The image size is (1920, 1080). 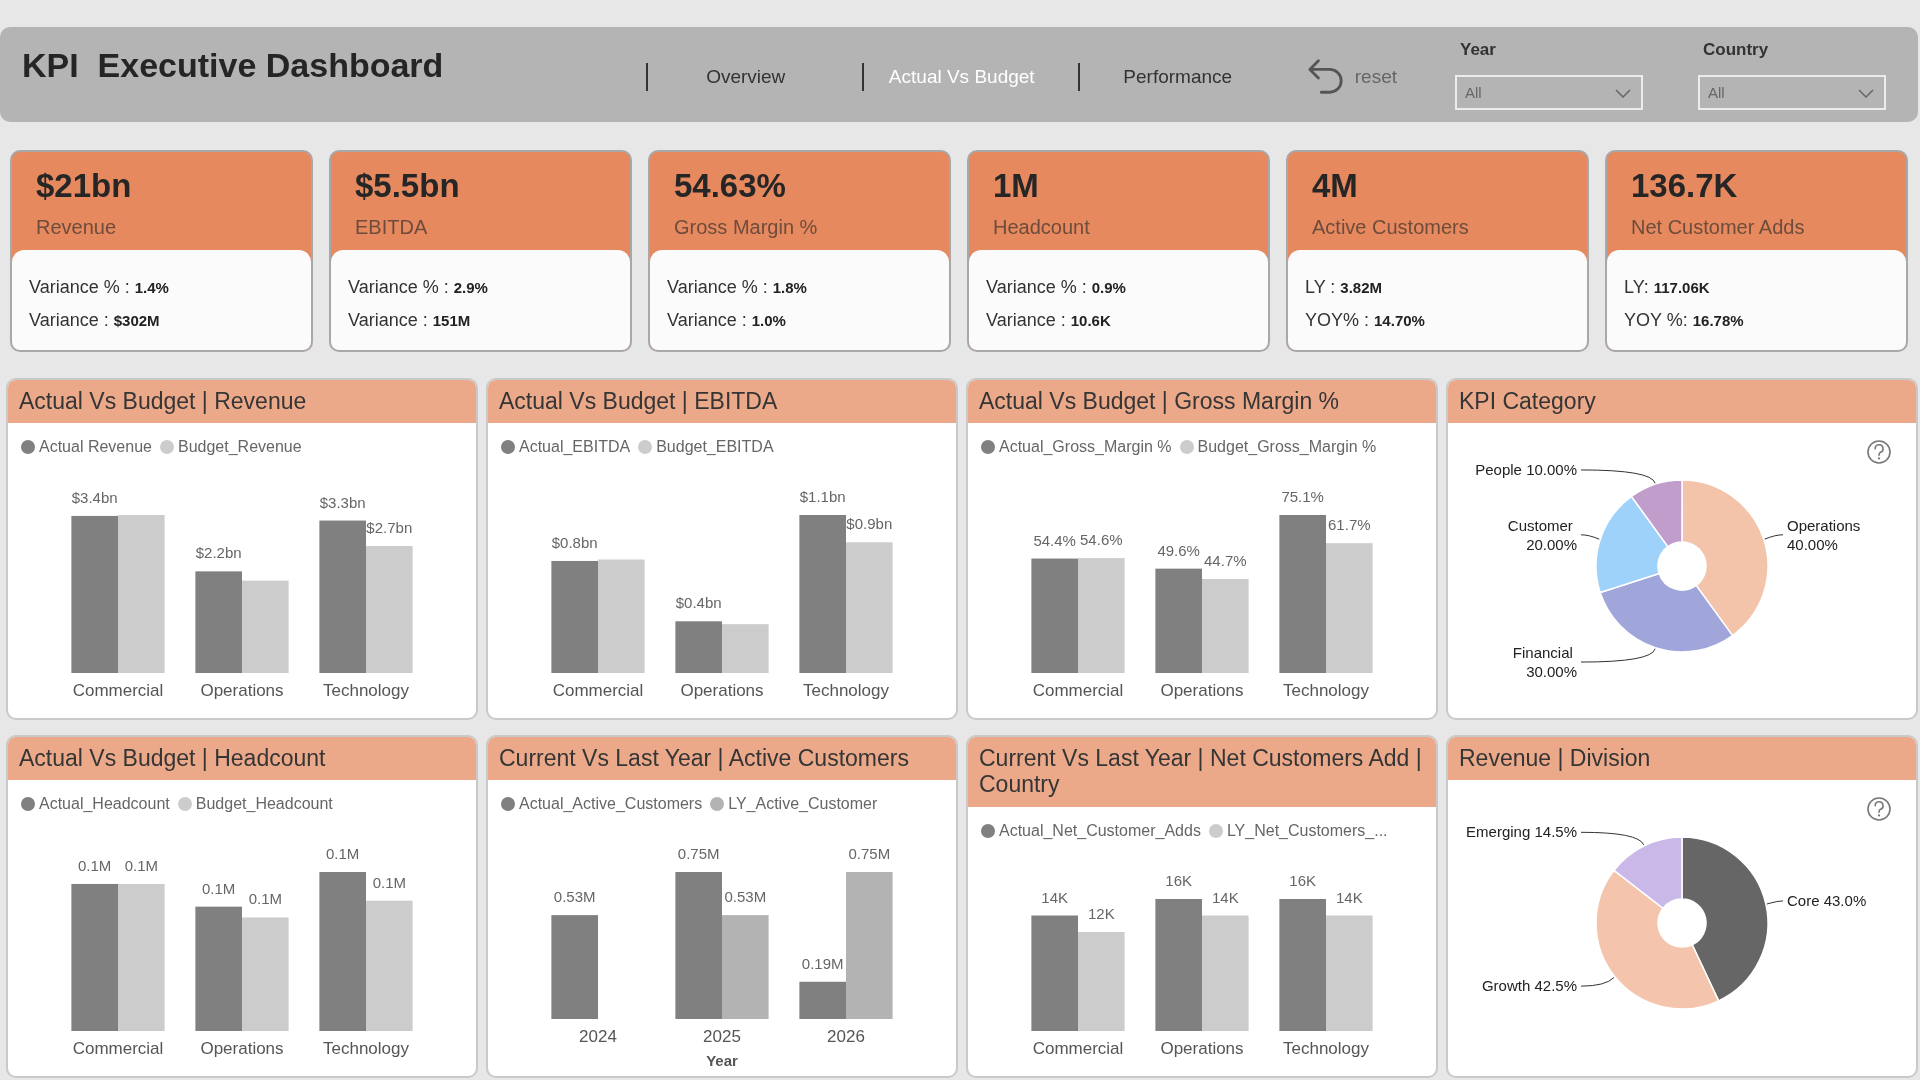 What do you see at coordinates (1302, 497) in the screenshot?
I see `data-label: 75.1%` at bounding box center [1302, 497].